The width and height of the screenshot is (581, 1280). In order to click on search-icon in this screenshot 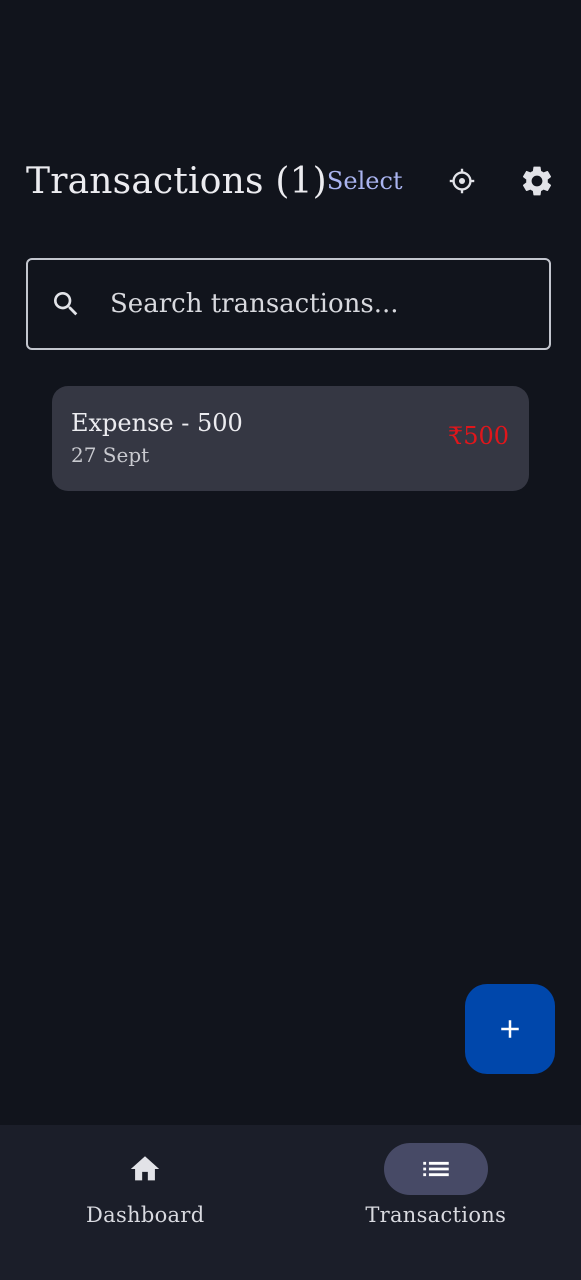, I will do `click(66, 304)`.